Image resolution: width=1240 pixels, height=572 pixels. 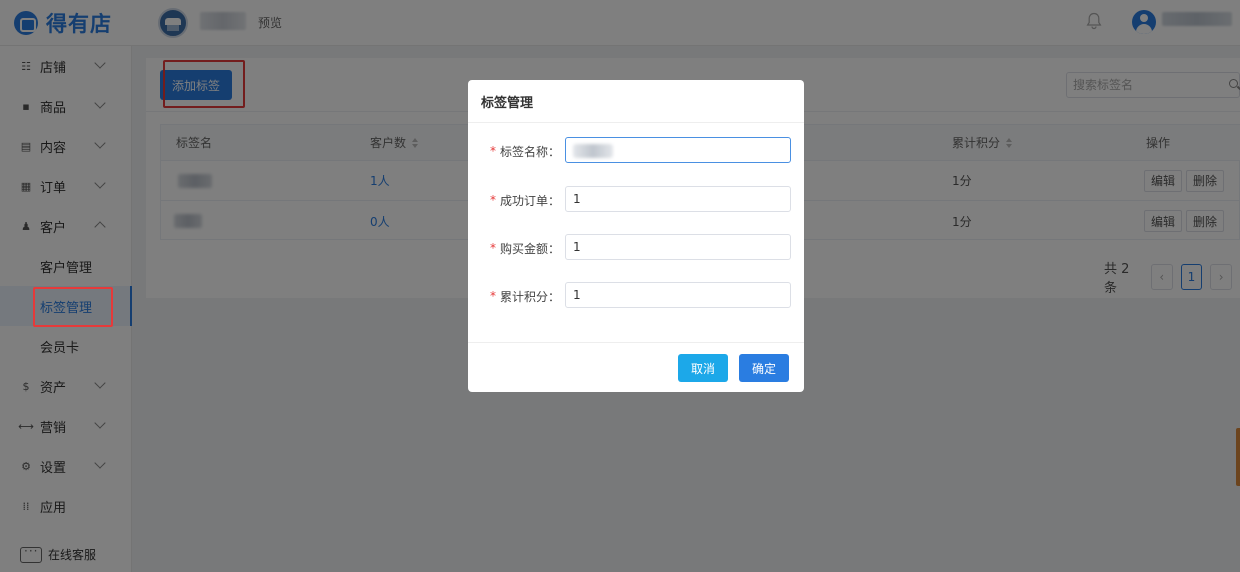 I want to click on form-row-tag-name: * 标签名称：, so click(x=636, y=151).